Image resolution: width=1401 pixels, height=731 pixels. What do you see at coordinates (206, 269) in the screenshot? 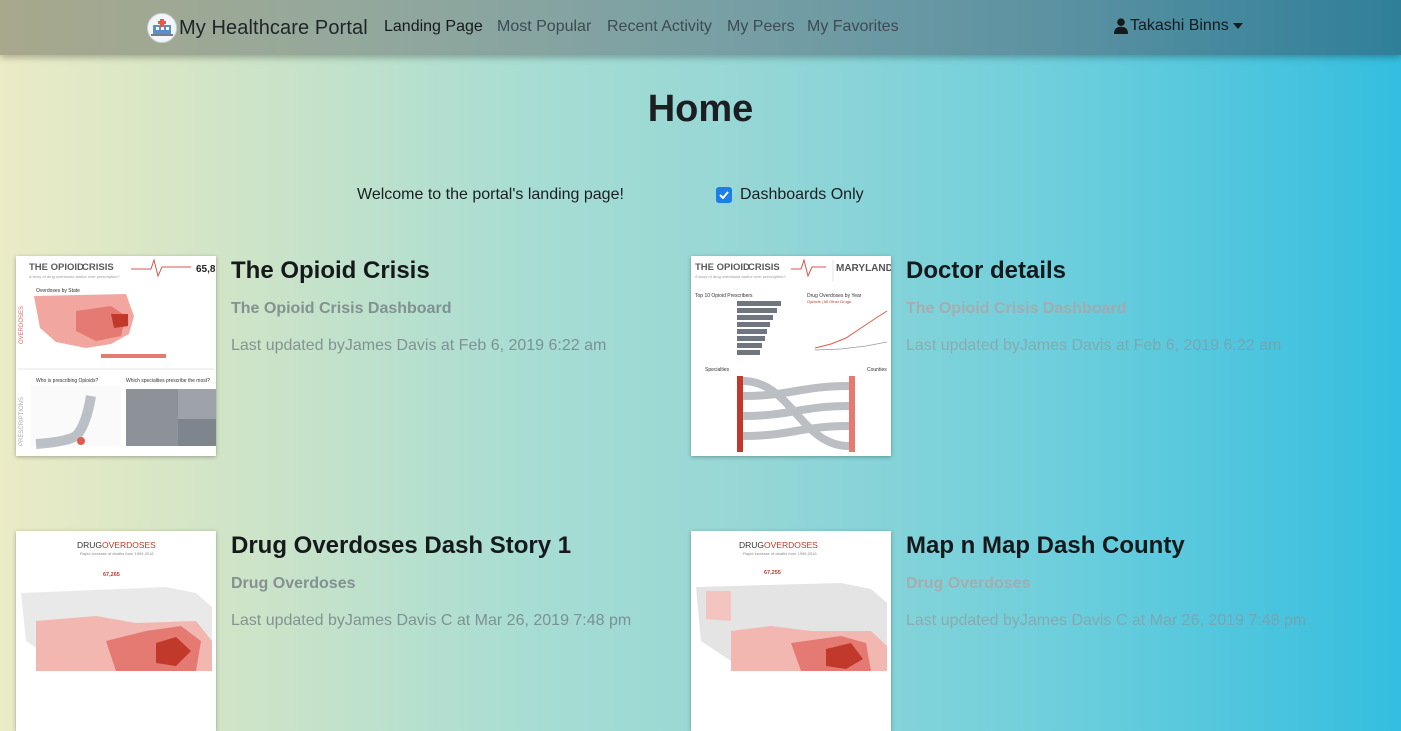
I see `svg-text: 65,8` at bounding box center [206, 269].